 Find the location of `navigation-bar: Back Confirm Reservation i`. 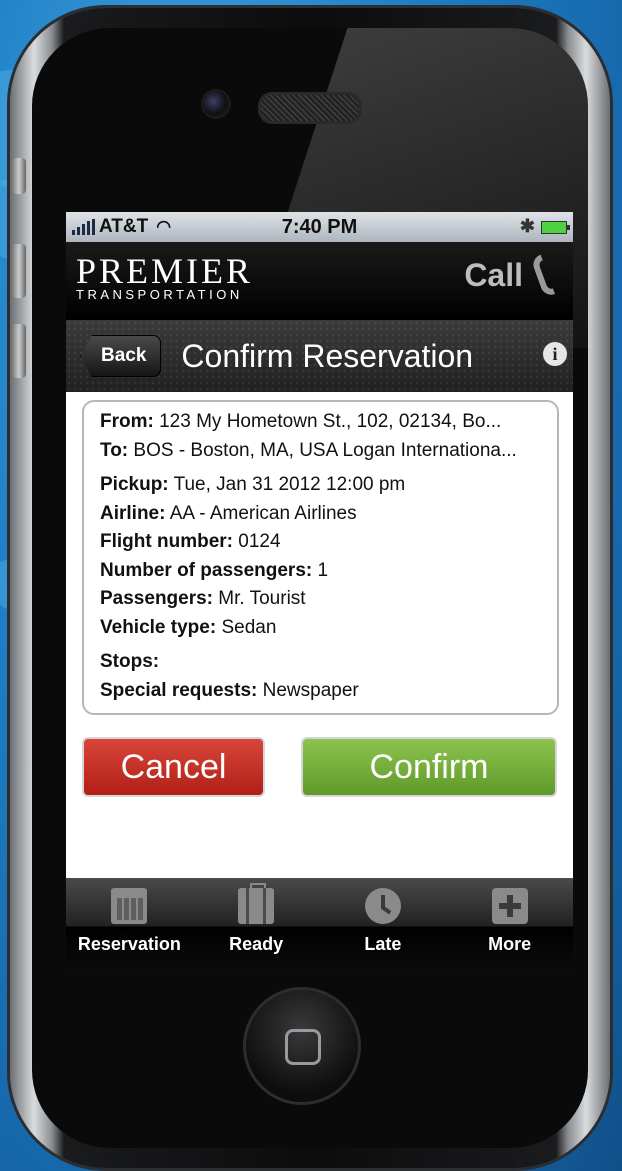

navigation-bar: Back Confirm Reservation i is located at coordinates (319, 356).